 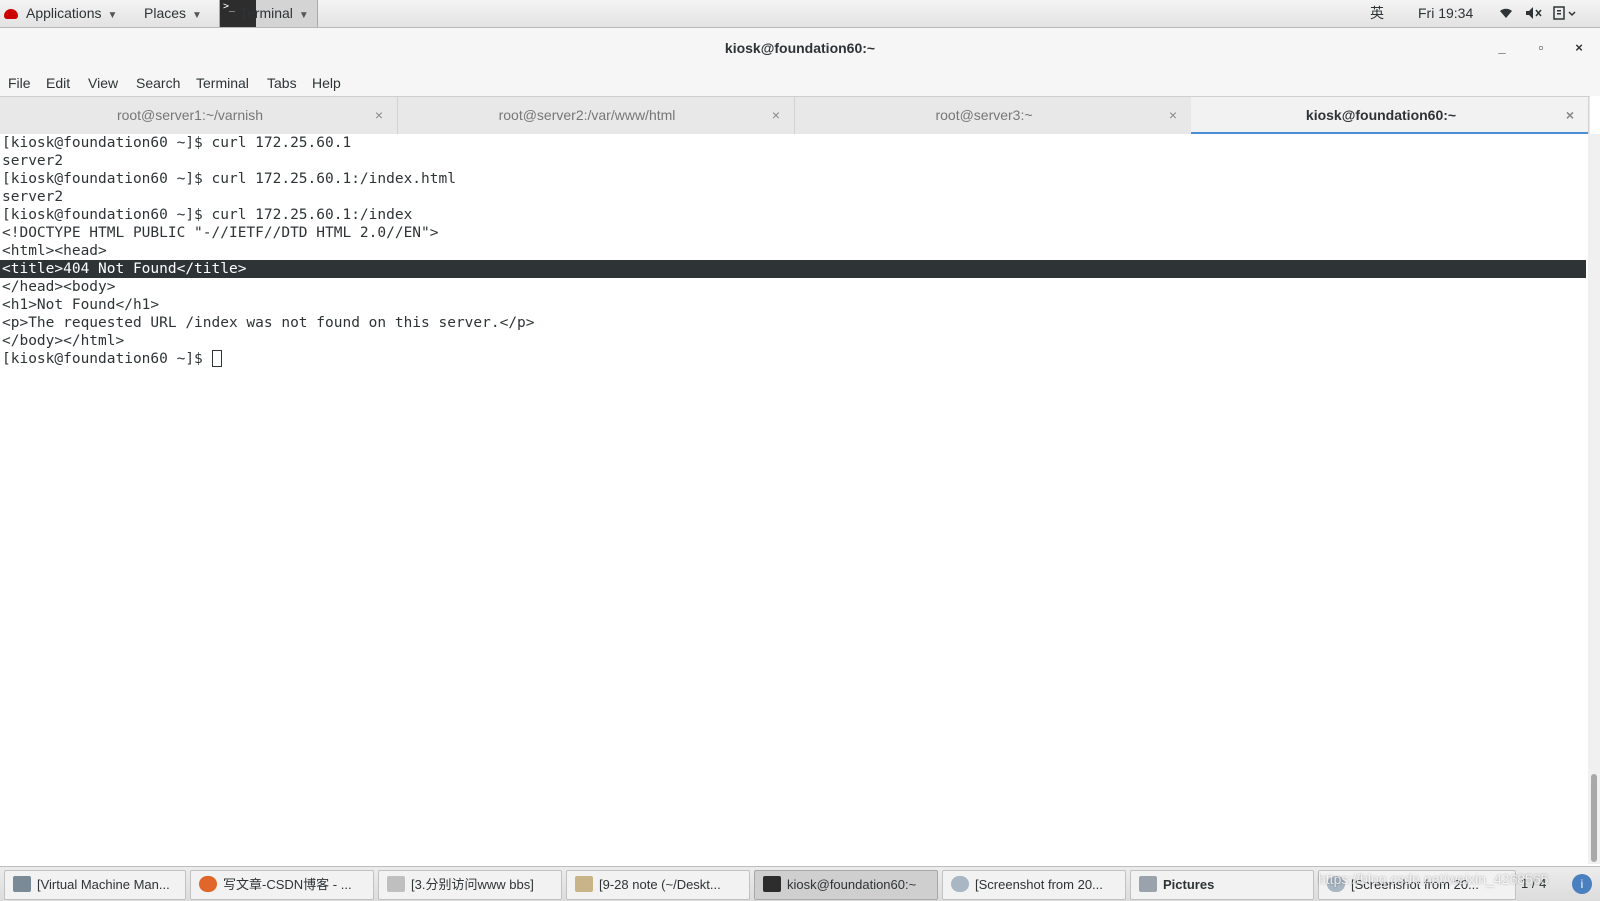 I want to click on terminal-app-menu: >_ Terminal ▼, so click(x=268, y=13).